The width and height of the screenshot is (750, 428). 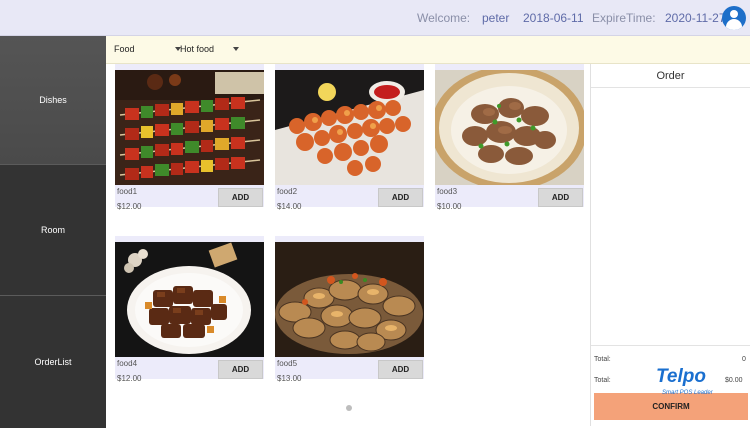 I want to click on total-amount-label: Total:, so click(x=602, y=380).